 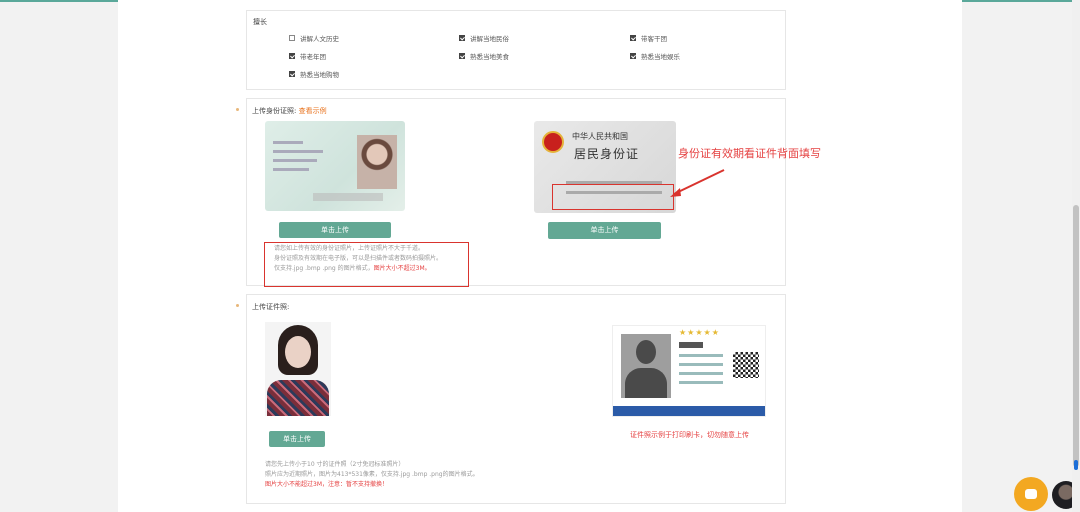 What do you see at coordinates (1076, 336) in the screenshot?
I see `scrollbar-thumb` at bounding box center [1076, 336].